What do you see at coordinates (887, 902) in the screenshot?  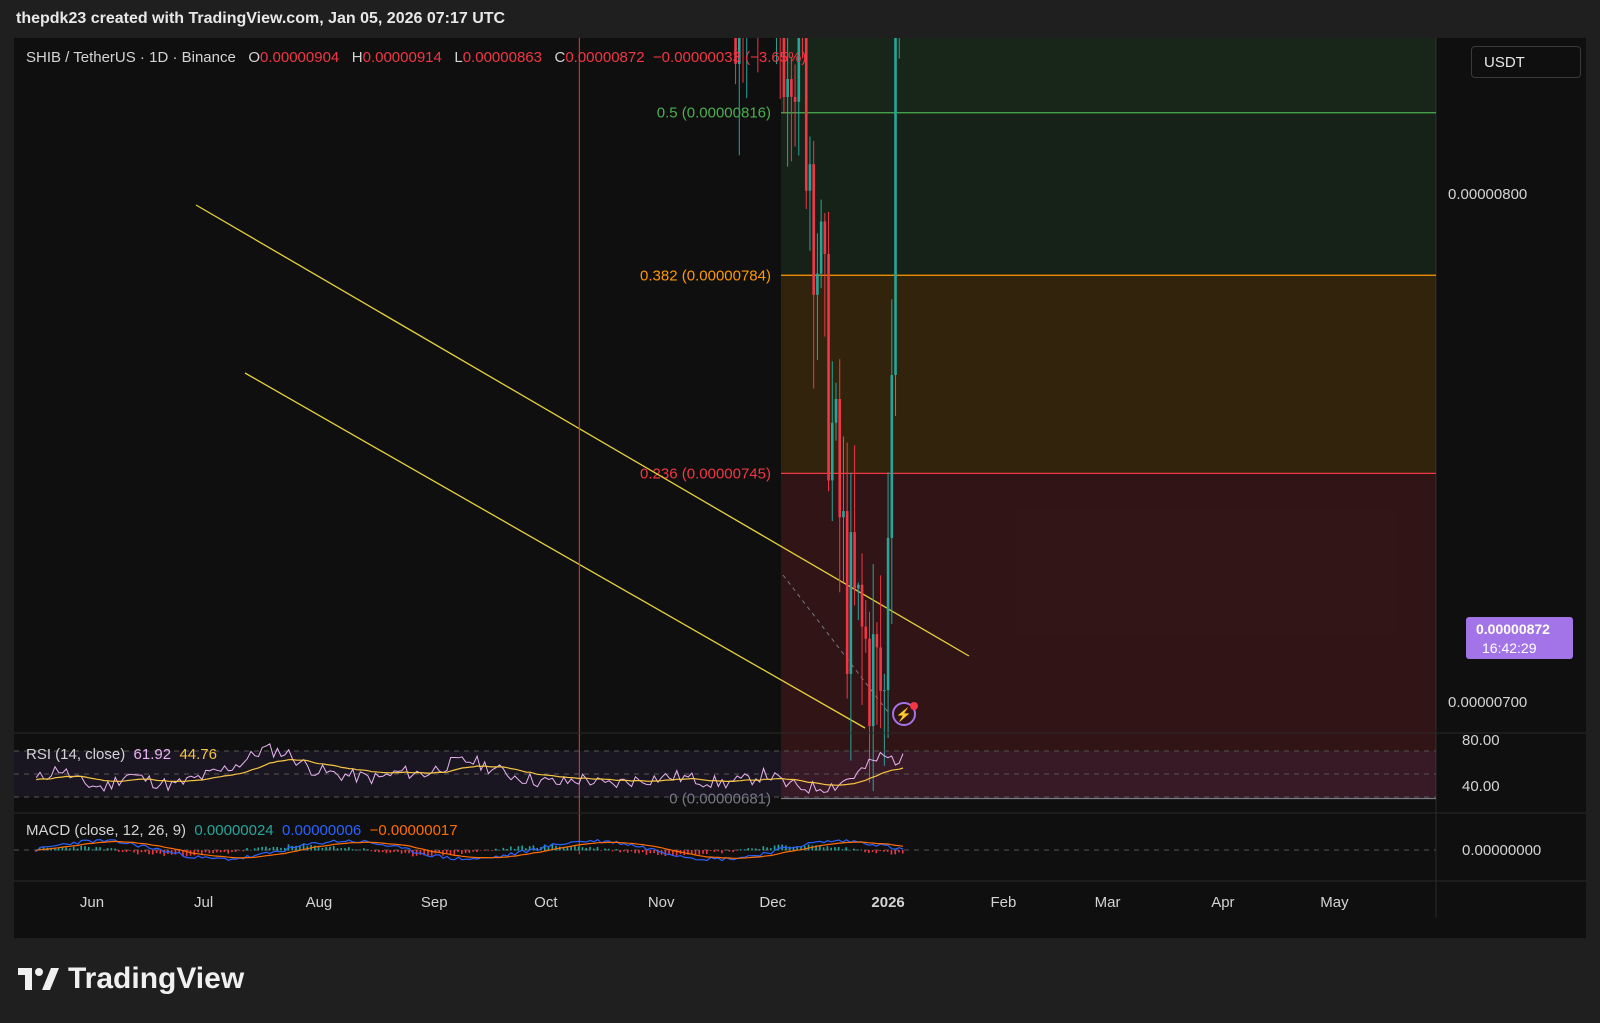 I see `time-axis-label: 2026` at bounding box center [887, 902].